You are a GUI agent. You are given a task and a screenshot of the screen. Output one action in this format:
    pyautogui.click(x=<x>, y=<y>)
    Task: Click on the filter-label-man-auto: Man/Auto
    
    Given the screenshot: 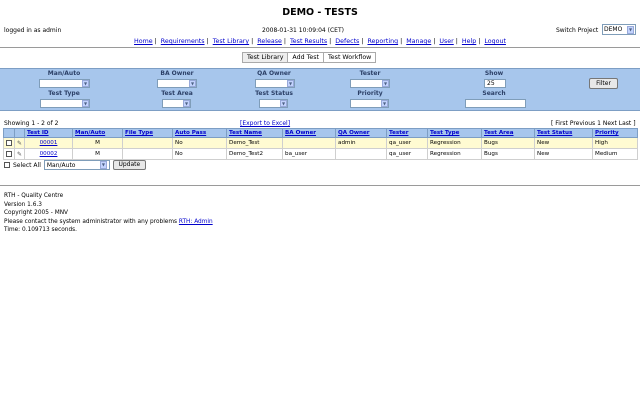 What is the action you would take?
    pyautogui.click(x=64, y=73)
    